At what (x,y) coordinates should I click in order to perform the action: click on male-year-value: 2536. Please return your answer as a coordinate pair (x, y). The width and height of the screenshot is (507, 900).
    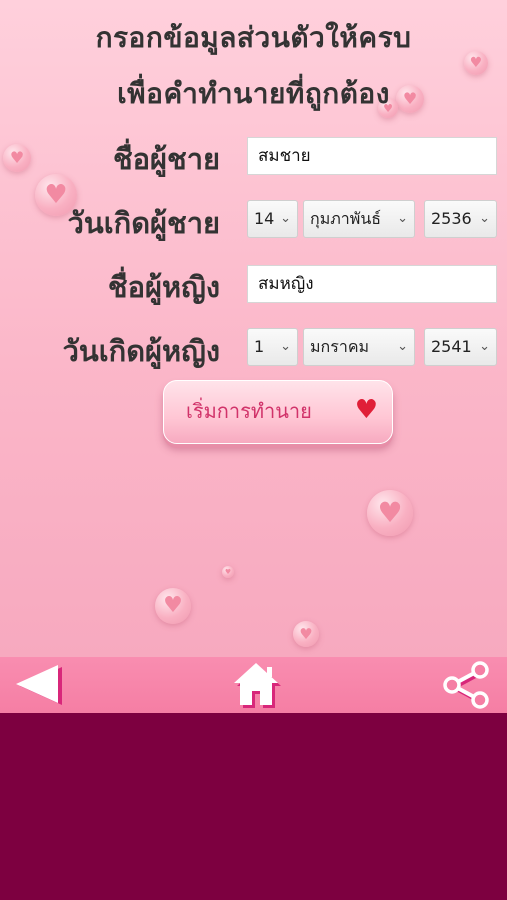
    Looking at the image, I should click on (451, 218).